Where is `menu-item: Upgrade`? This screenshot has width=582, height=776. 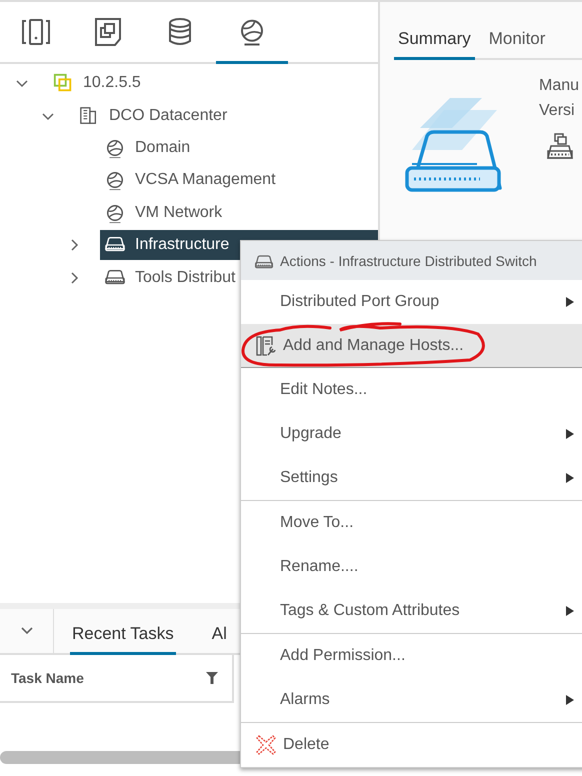 menu-item: Upgrade is located at coordinates (411, 434).